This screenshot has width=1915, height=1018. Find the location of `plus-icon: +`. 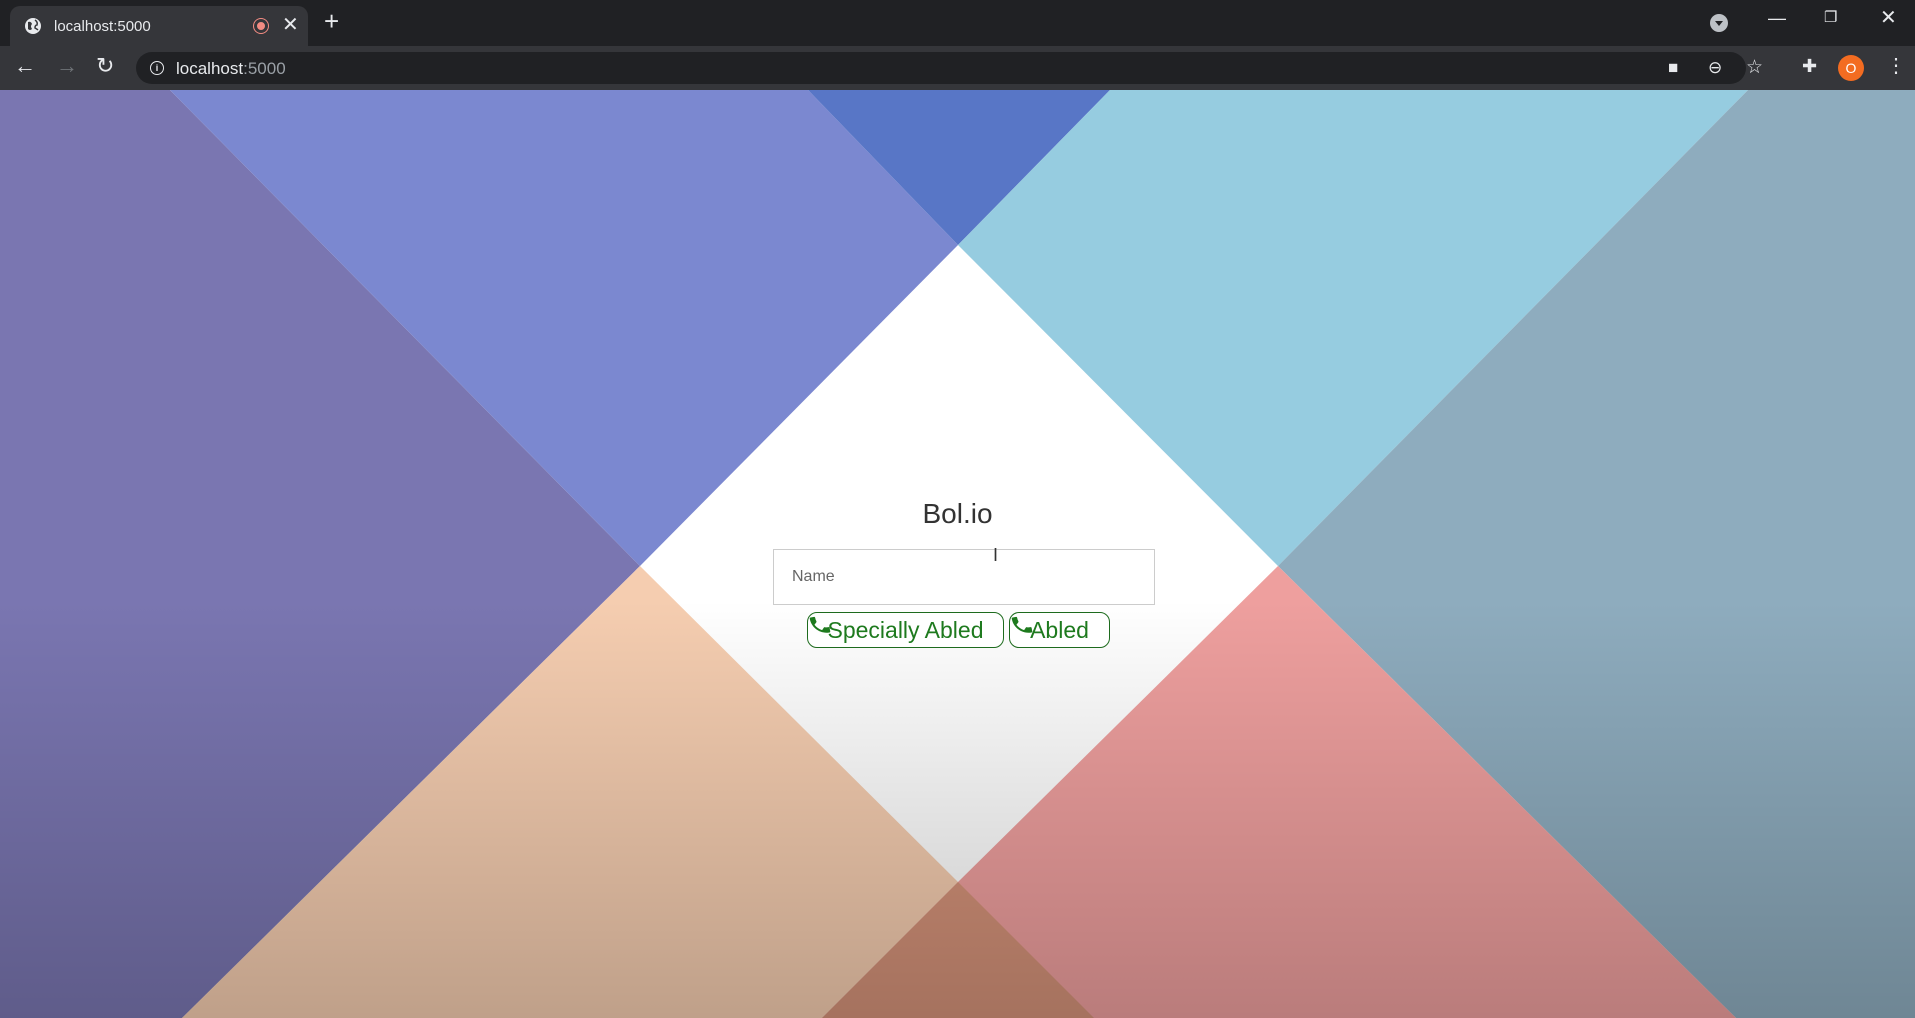

plus-icon: + is located at coordinates (331, 21).